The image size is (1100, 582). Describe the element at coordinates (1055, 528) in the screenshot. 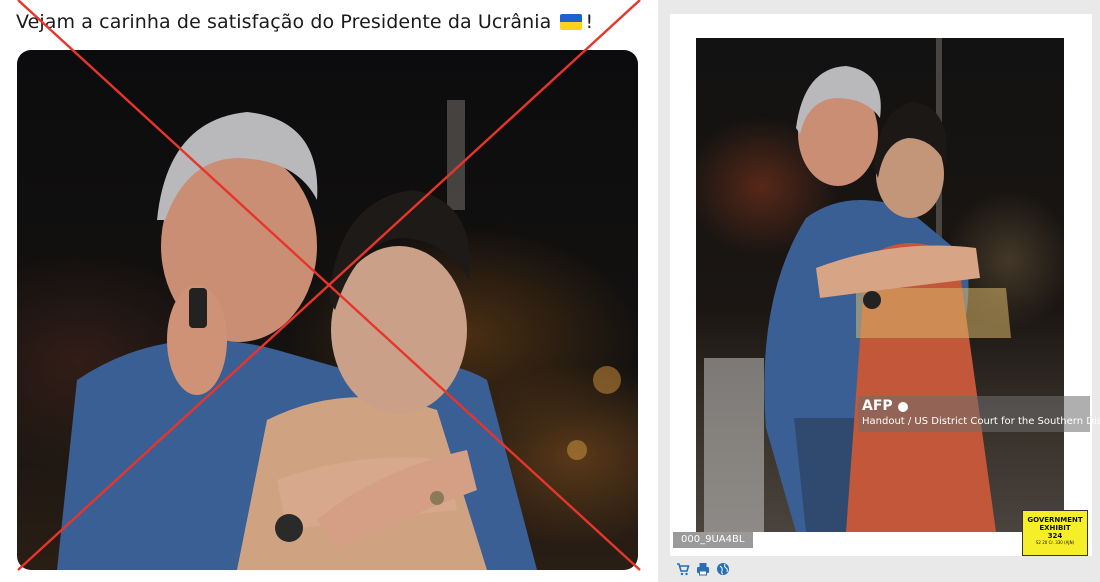

I see `exhibit-line2: EXHIBIT` at that location.